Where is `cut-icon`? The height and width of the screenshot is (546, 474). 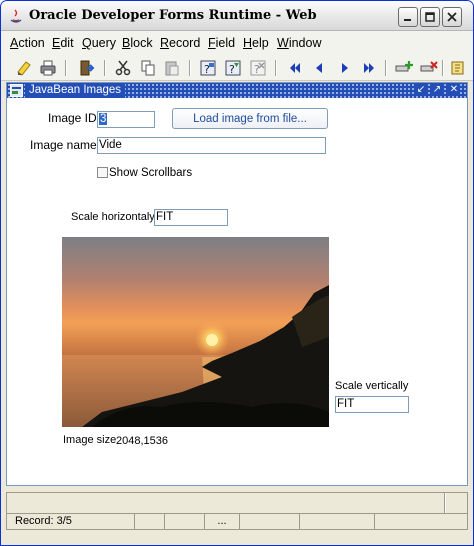 cut-icon is located at coordinates (123, 68).